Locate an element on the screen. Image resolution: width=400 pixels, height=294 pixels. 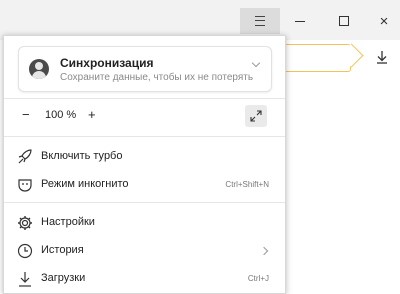
fullscreen-icon is located at coordinates (256, 116).